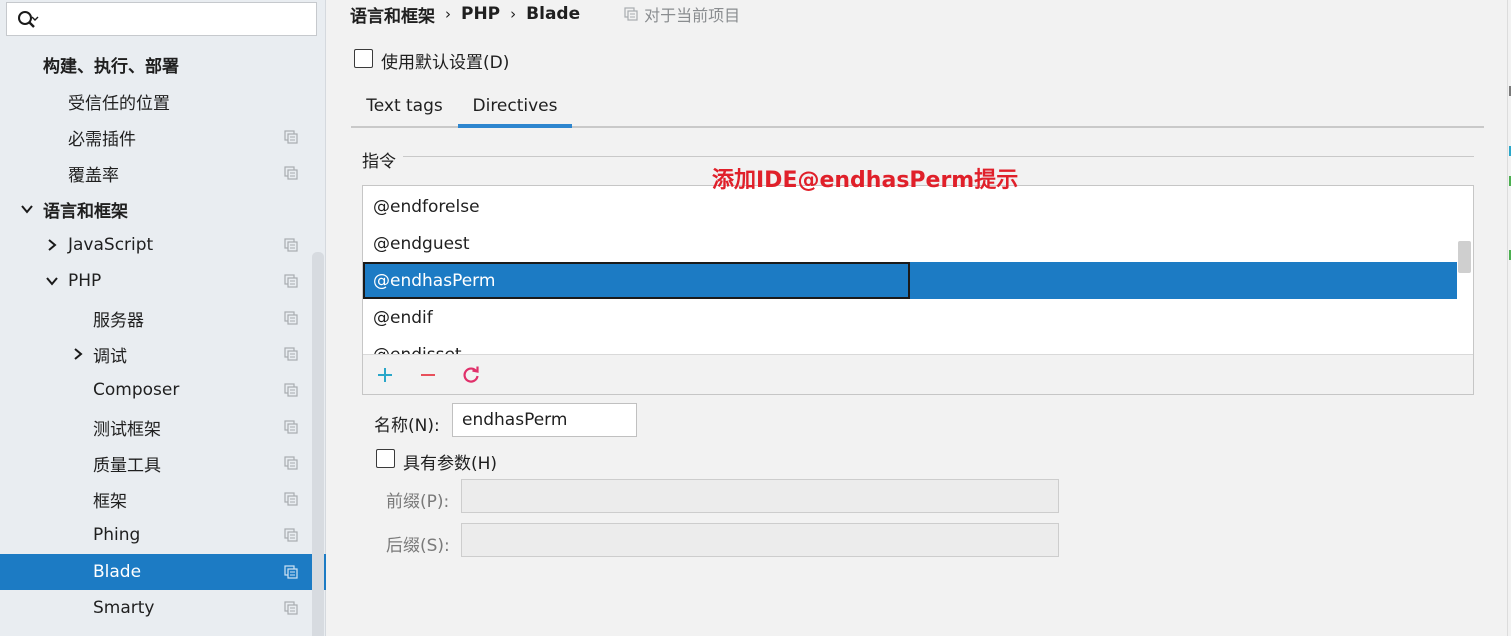 The height and width of the screenshot is (636, 1511). I want to click on minus-icon, so click(427, 375).